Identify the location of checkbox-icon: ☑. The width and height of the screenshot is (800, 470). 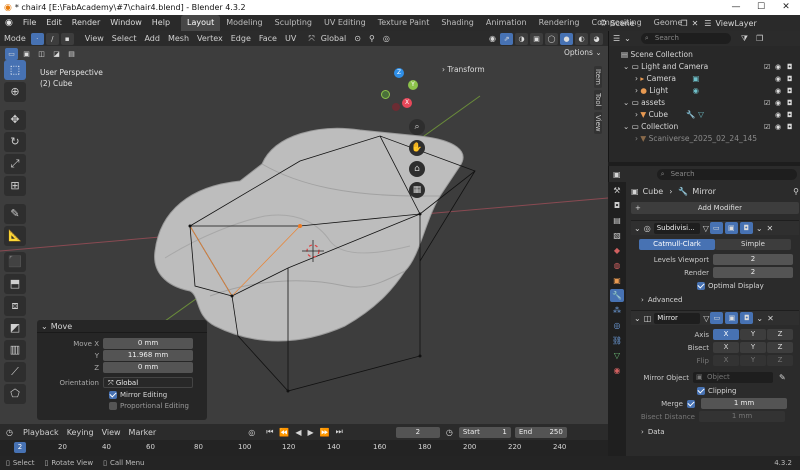
(767, 103).